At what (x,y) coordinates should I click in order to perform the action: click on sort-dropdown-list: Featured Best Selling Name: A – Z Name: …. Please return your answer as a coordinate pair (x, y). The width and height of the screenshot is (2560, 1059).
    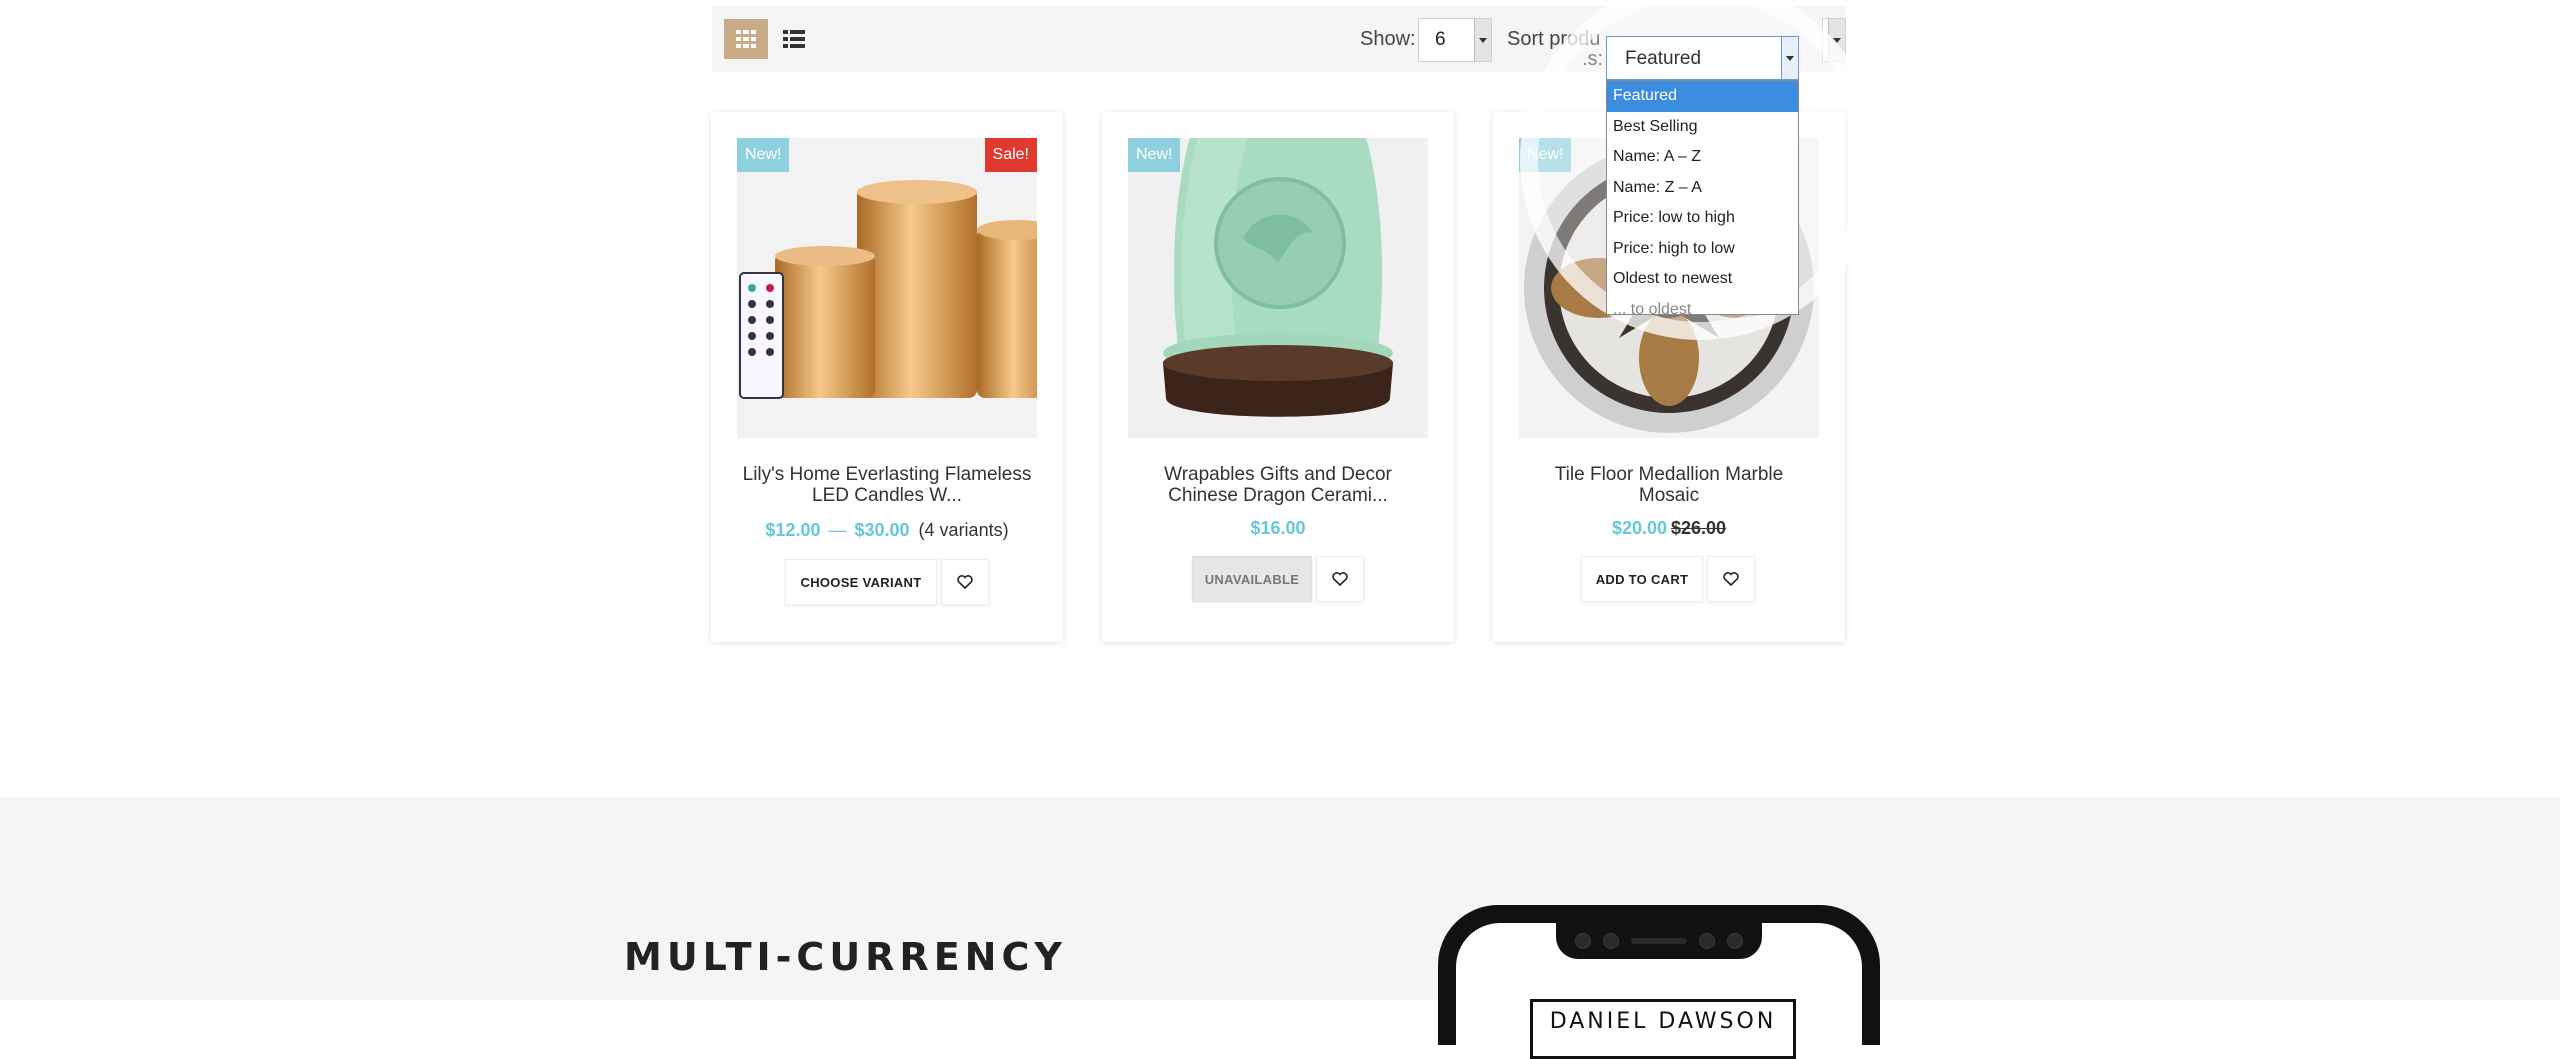
    Looking at the image, I should click on (1702, 197).